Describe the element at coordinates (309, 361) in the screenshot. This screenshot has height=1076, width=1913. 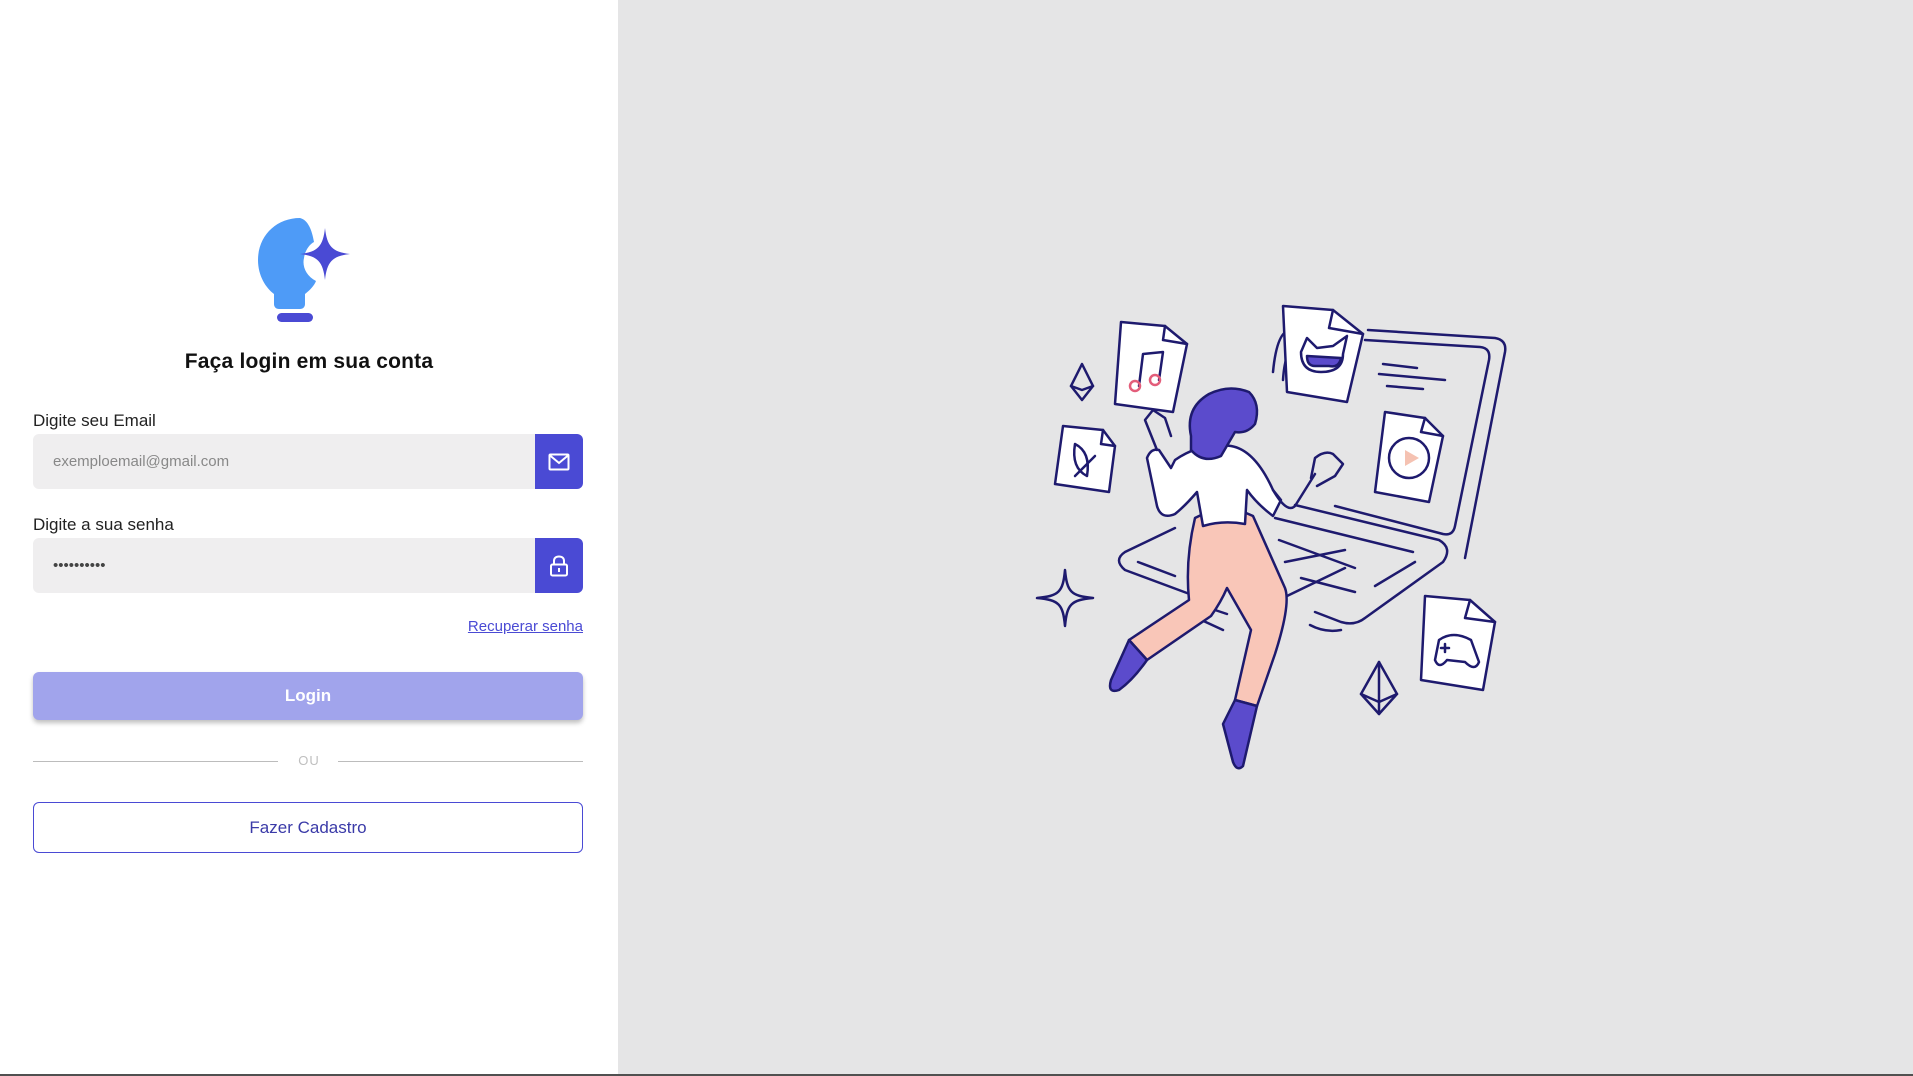
I see `page-title: Faça login em sua conta` at that location.